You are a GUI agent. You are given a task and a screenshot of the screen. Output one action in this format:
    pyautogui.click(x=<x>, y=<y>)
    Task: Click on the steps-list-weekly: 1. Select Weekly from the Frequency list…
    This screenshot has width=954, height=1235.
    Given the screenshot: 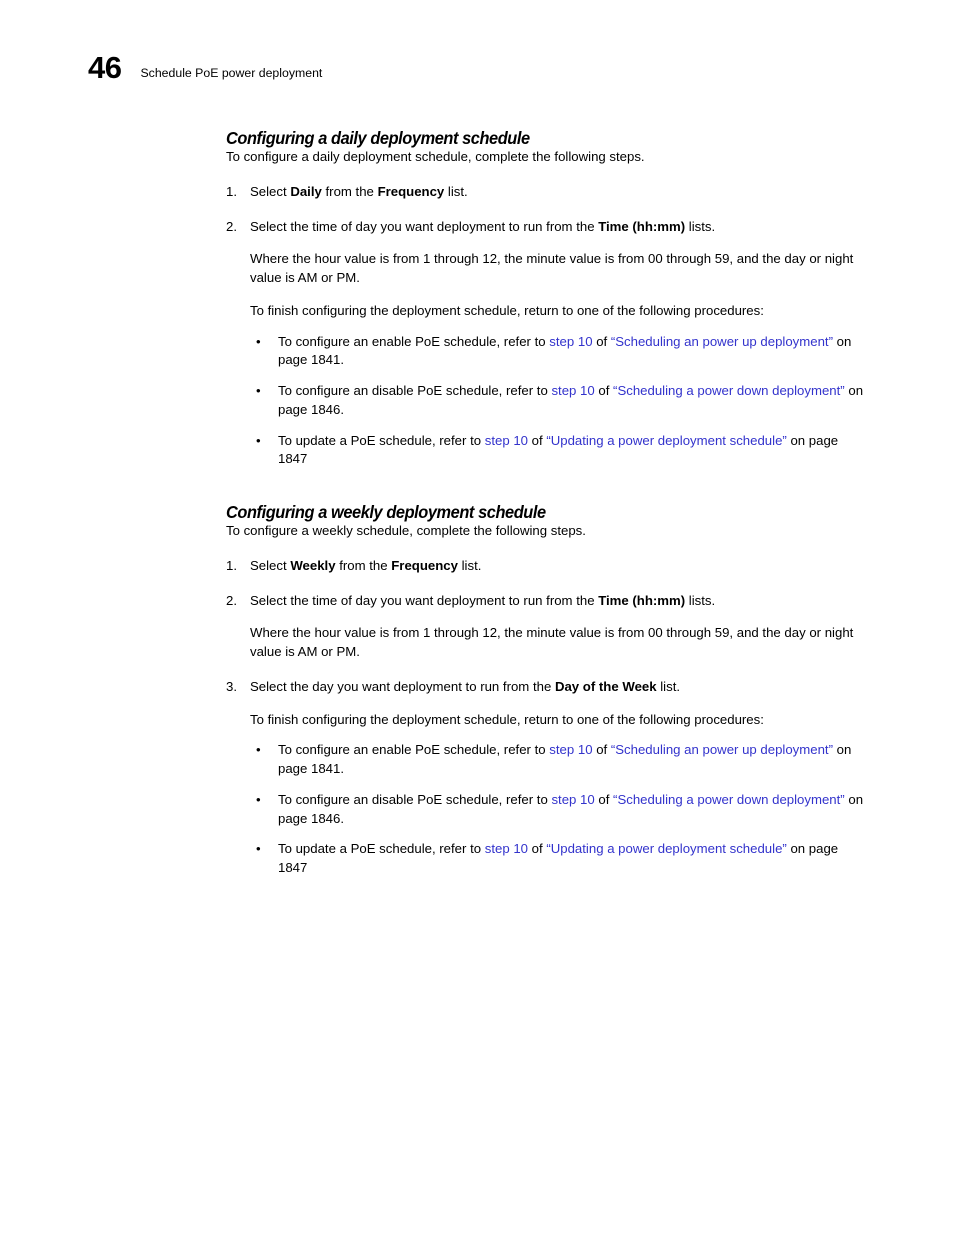 What is the action you would take?
    pyautogui.click(x=546, y=583)
    